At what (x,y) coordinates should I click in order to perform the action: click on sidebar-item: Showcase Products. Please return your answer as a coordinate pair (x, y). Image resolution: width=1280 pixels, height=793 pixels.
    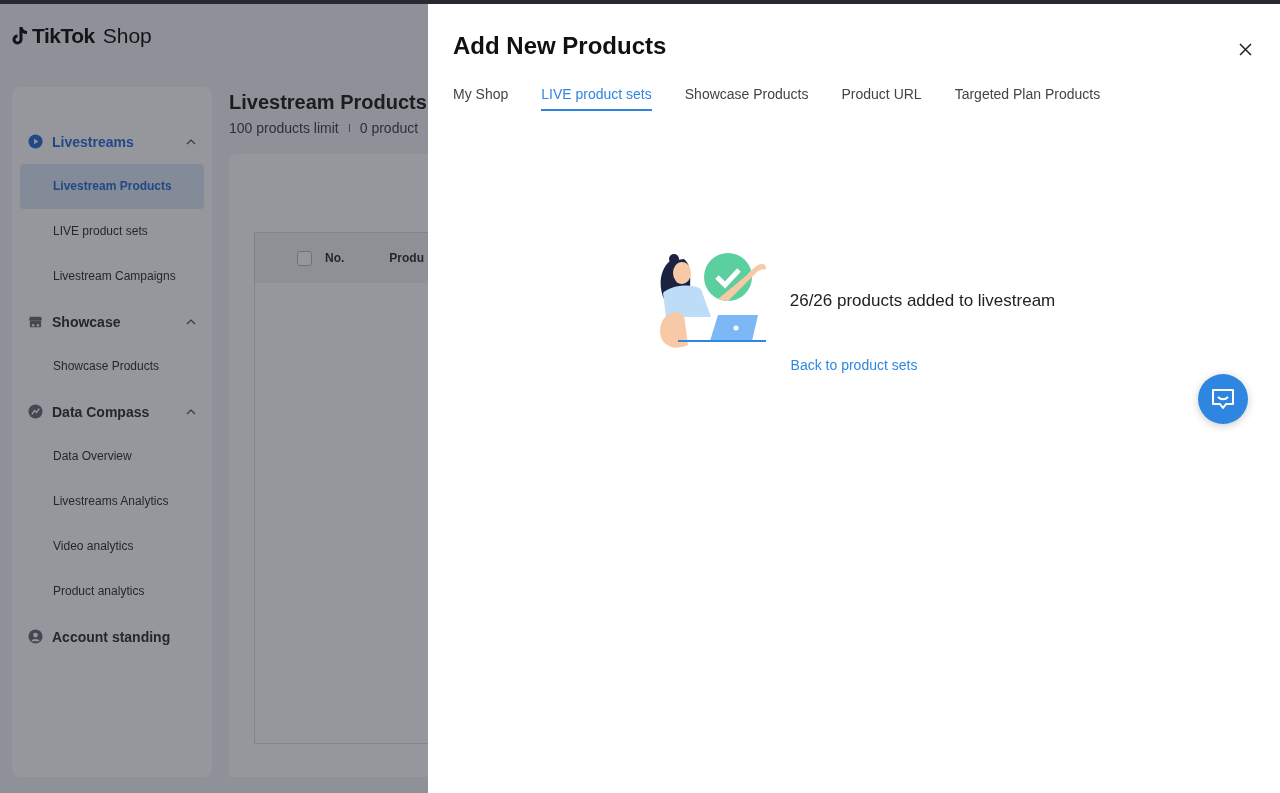
    Looking at the image, I should click on (112, 366).